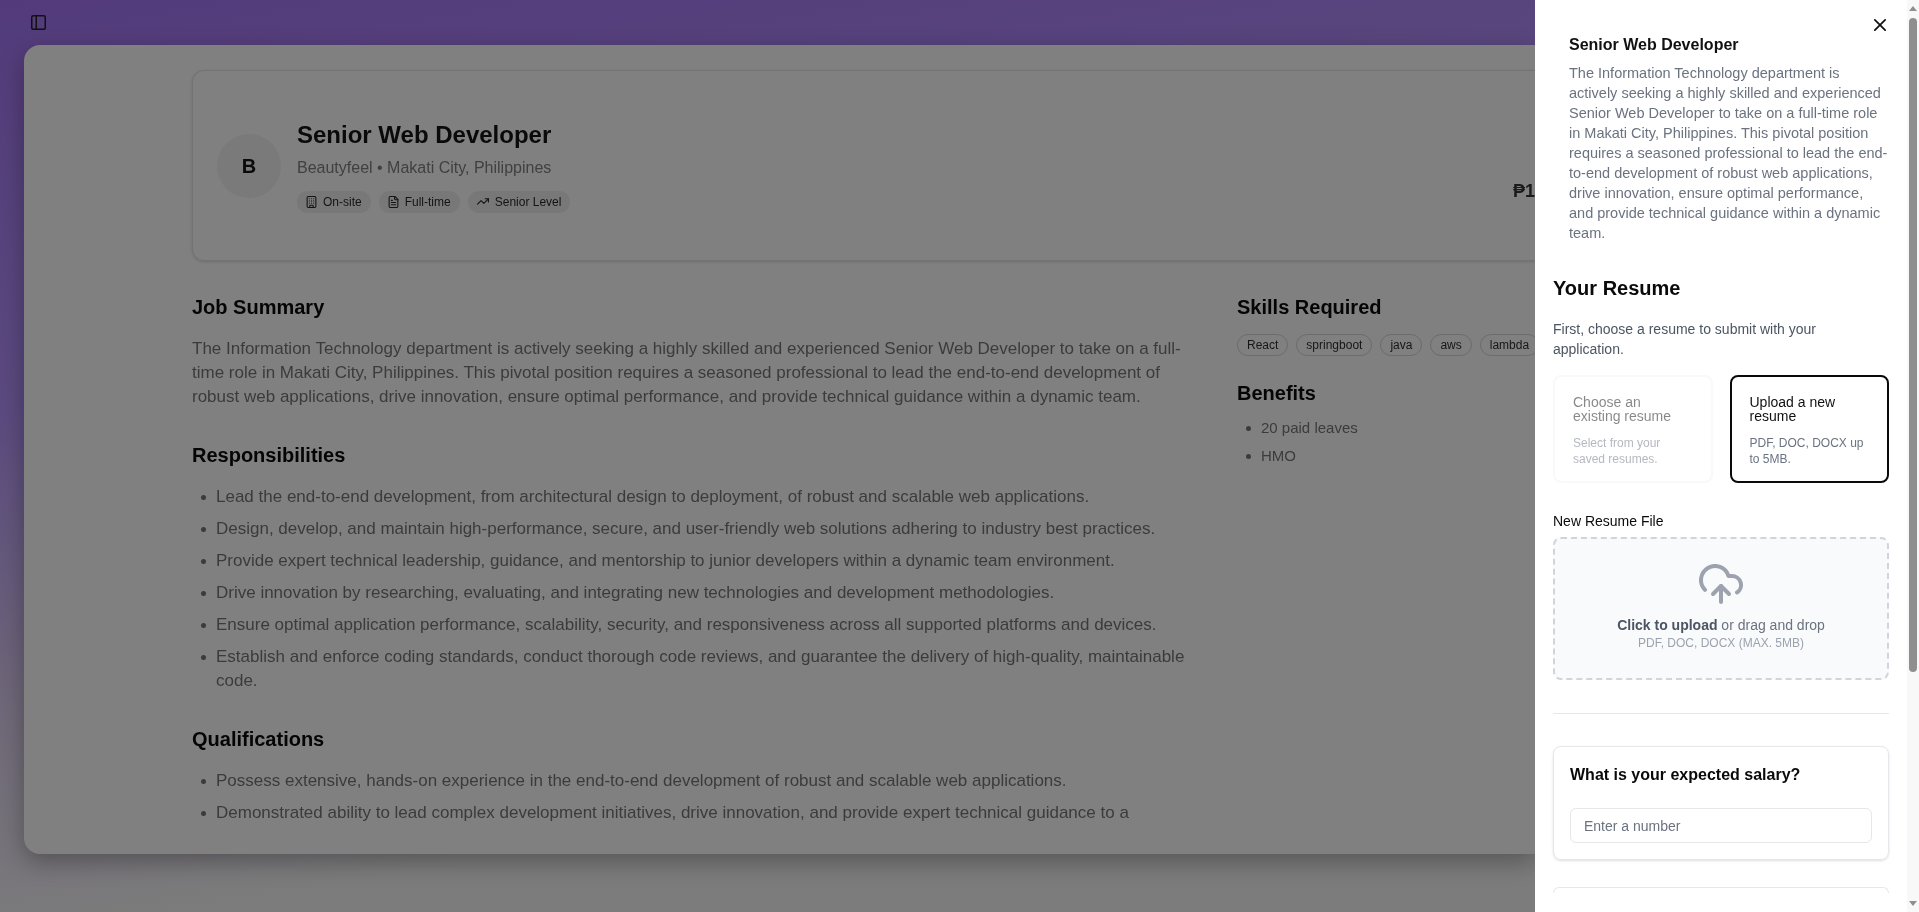 Image resolution: width=1919 pixels, height=912 pixels. Describe the element at coordinates (259, 739) in the screenshot. I see `section-heading: Qualifications` at that location.